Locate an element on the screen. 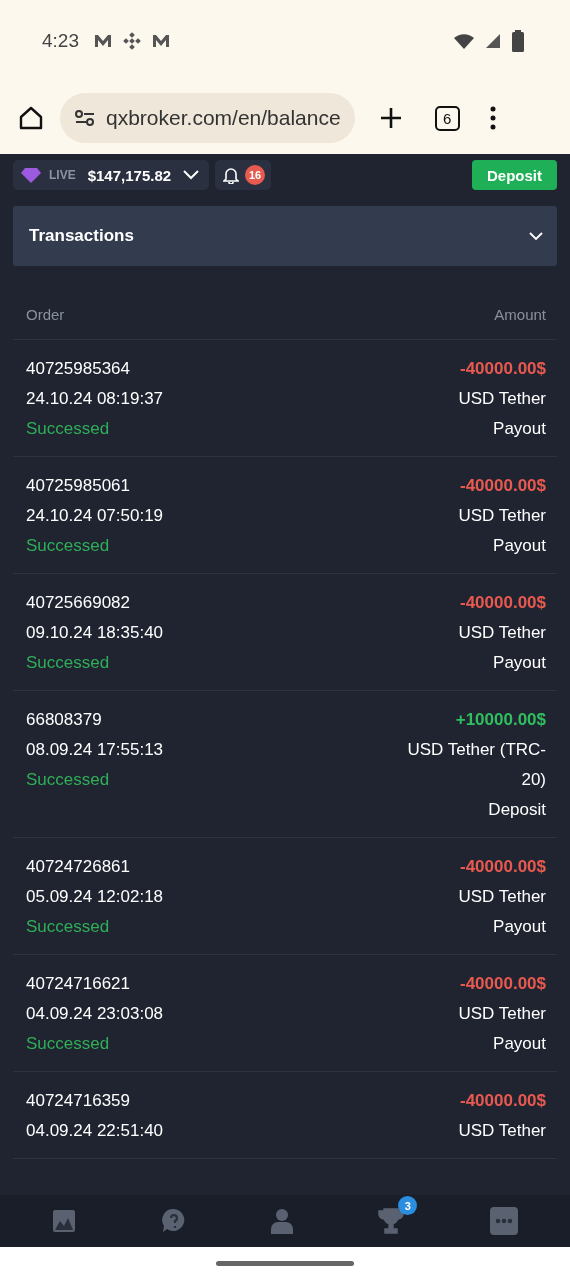  transaction-date: 08.09.24 17:55:13 is located at coordinates (95, 750).